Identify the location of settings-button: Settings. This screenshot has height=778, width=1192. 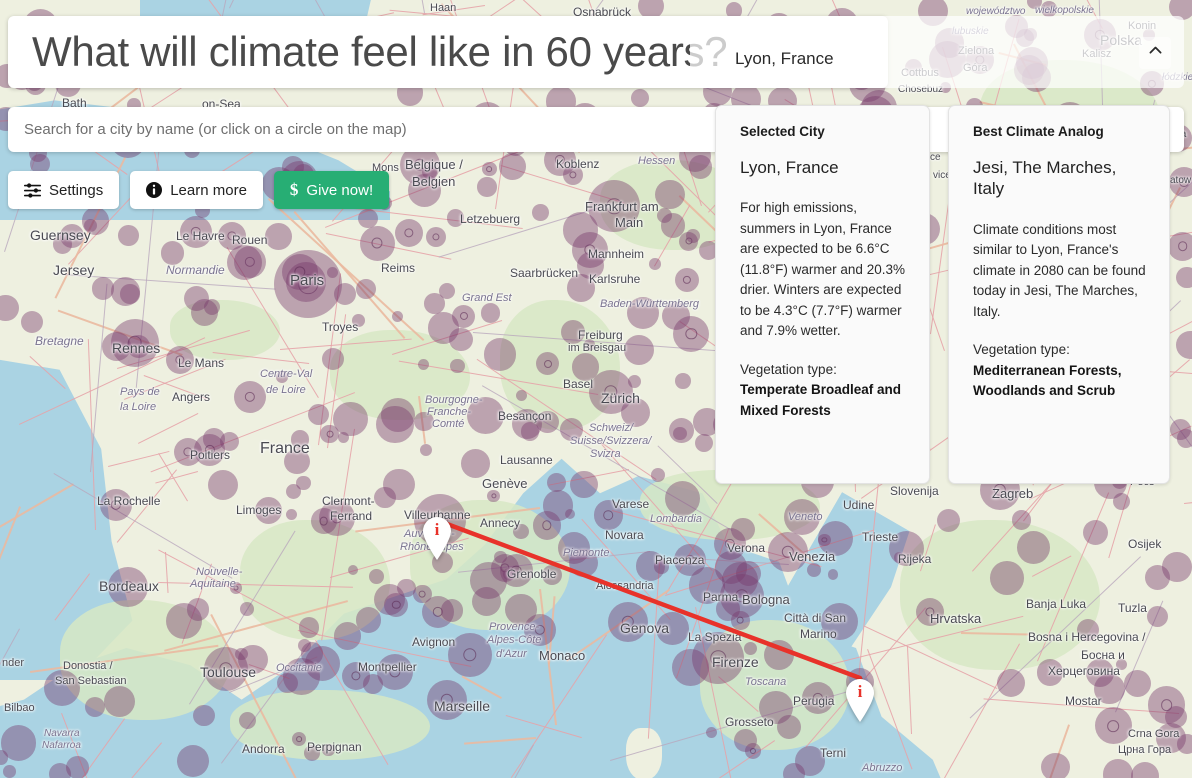
(64, 190).